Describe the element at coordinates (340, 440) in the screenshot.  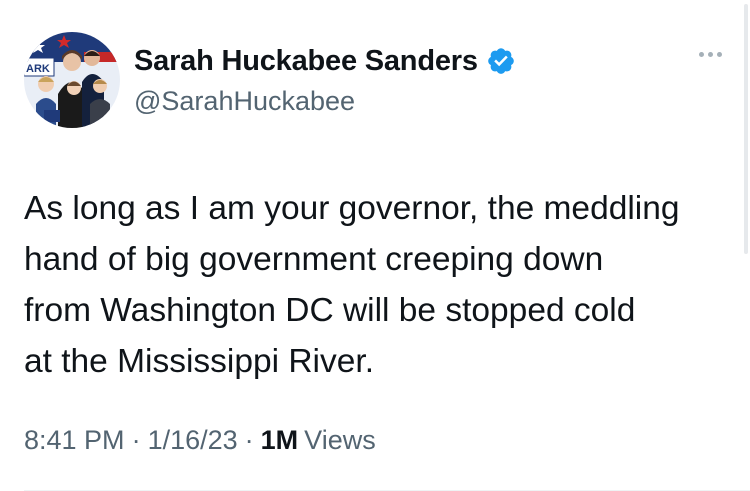
I see `views-label: Views` at that location.